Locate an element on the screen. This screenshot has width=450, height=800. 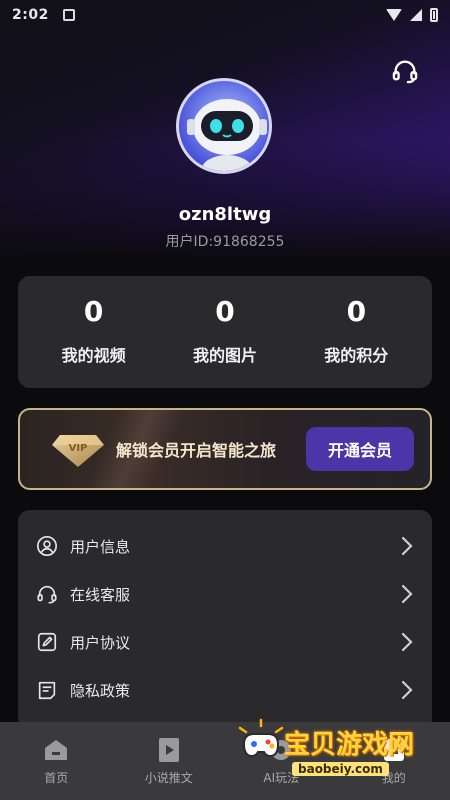
battery-icon is located at coordinates (434, 15).